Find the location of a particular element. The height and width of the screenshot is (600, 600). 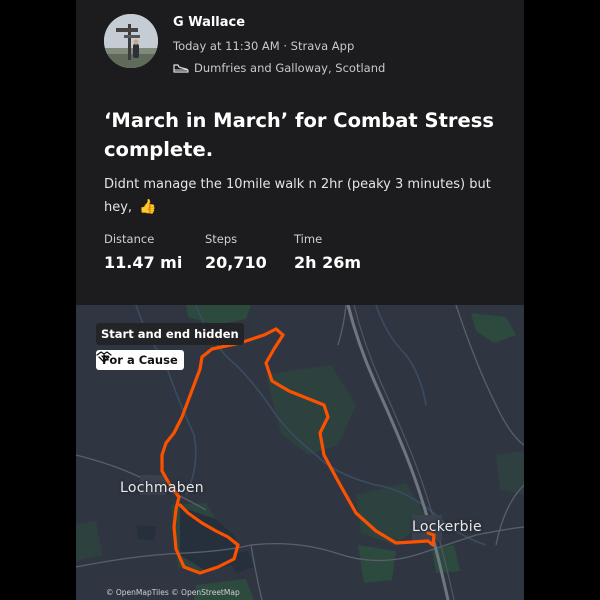

handshake-icon is located at coordinates (104, 356).